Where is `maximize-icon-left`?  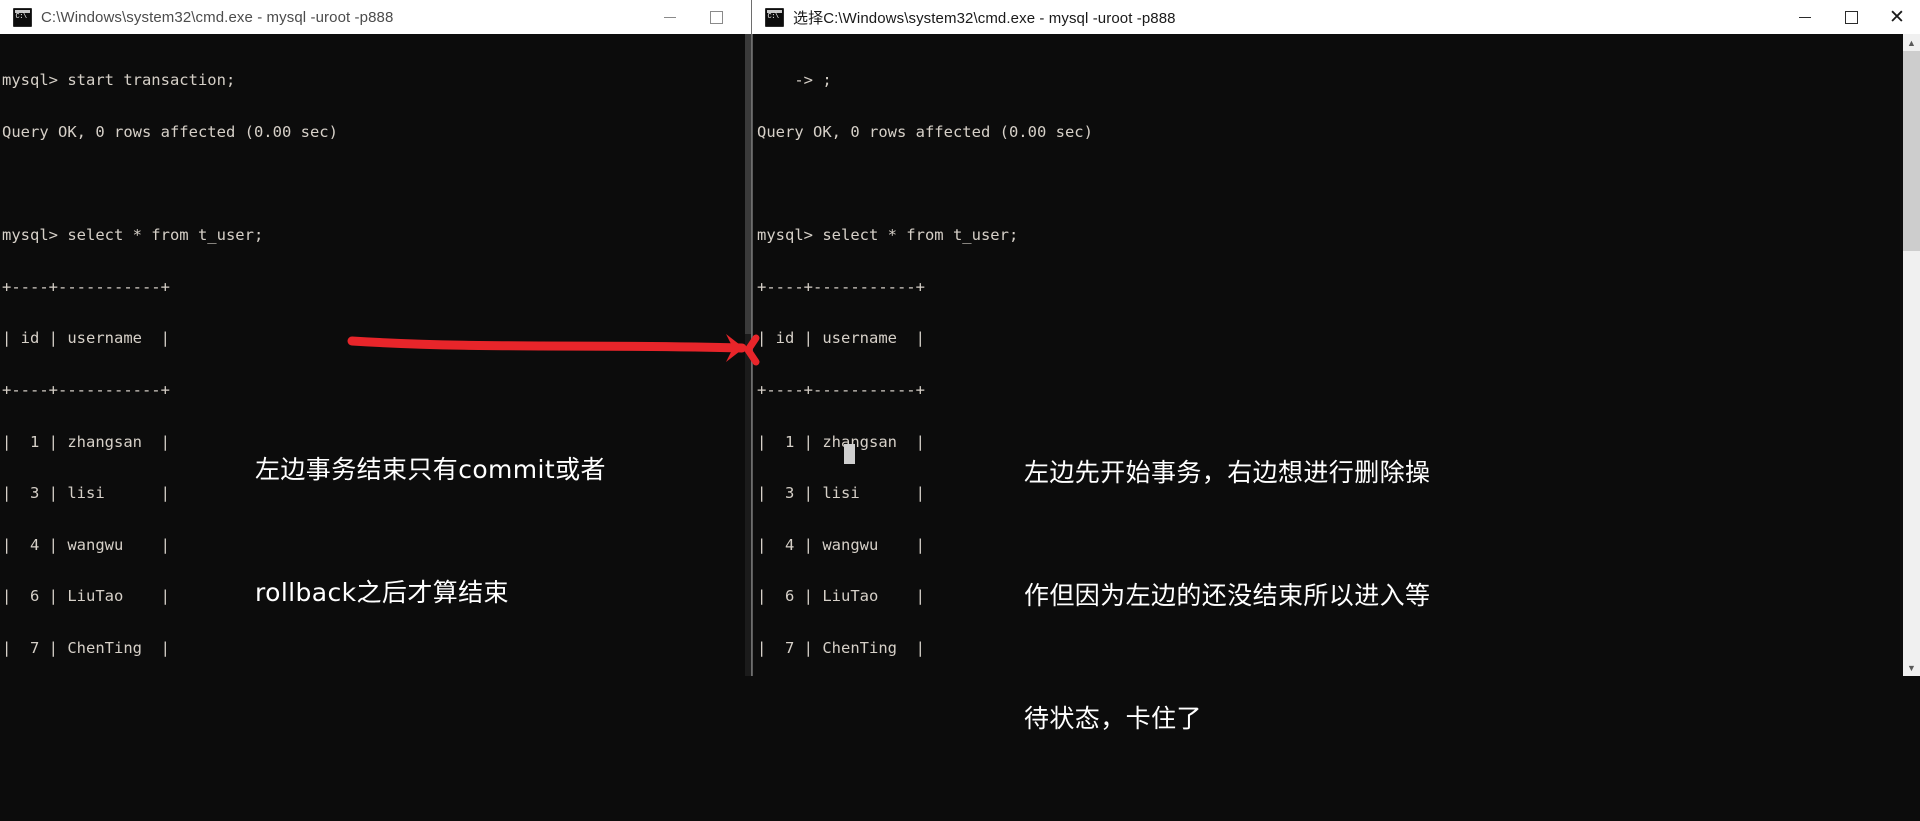 maximize-icon-left is located at coordinates (716, 17).